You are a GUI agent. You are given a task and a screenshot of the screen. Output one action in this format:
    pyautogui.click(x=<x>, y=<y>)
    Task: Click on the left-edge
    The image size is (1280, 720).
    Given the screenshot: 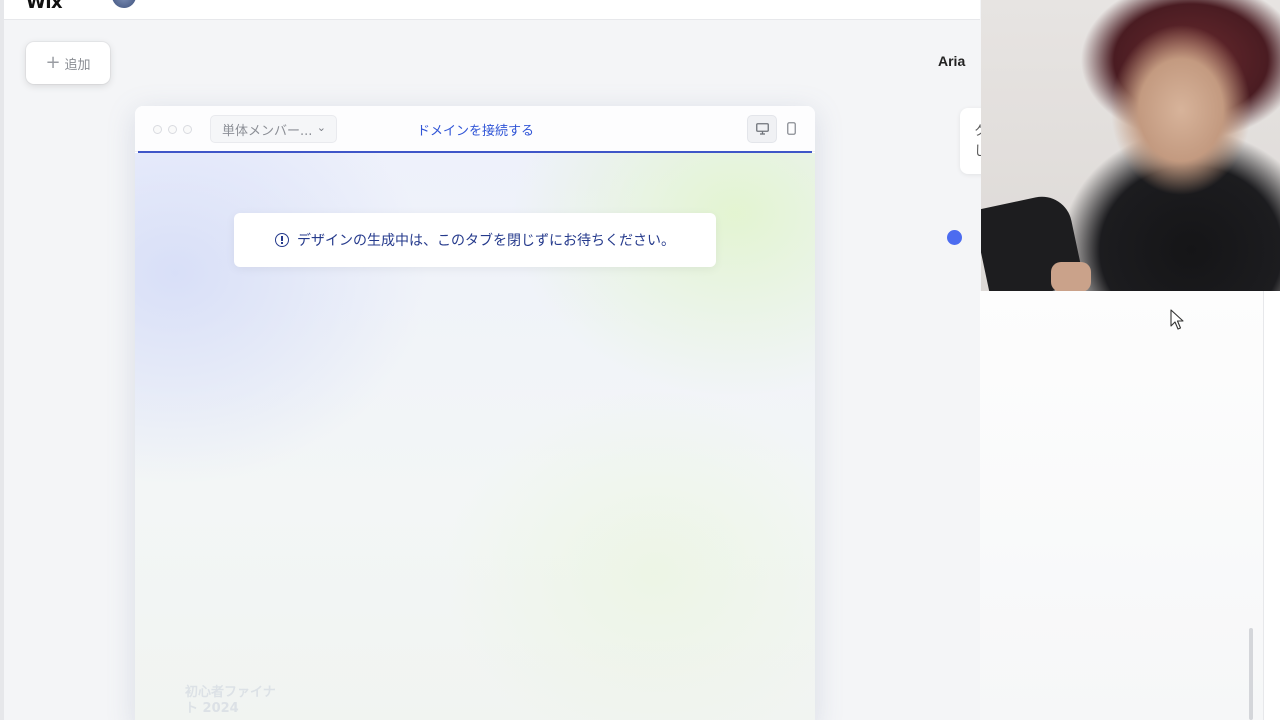 What is the action you would take?
    pyautogui.click(x=2, y=360)
    